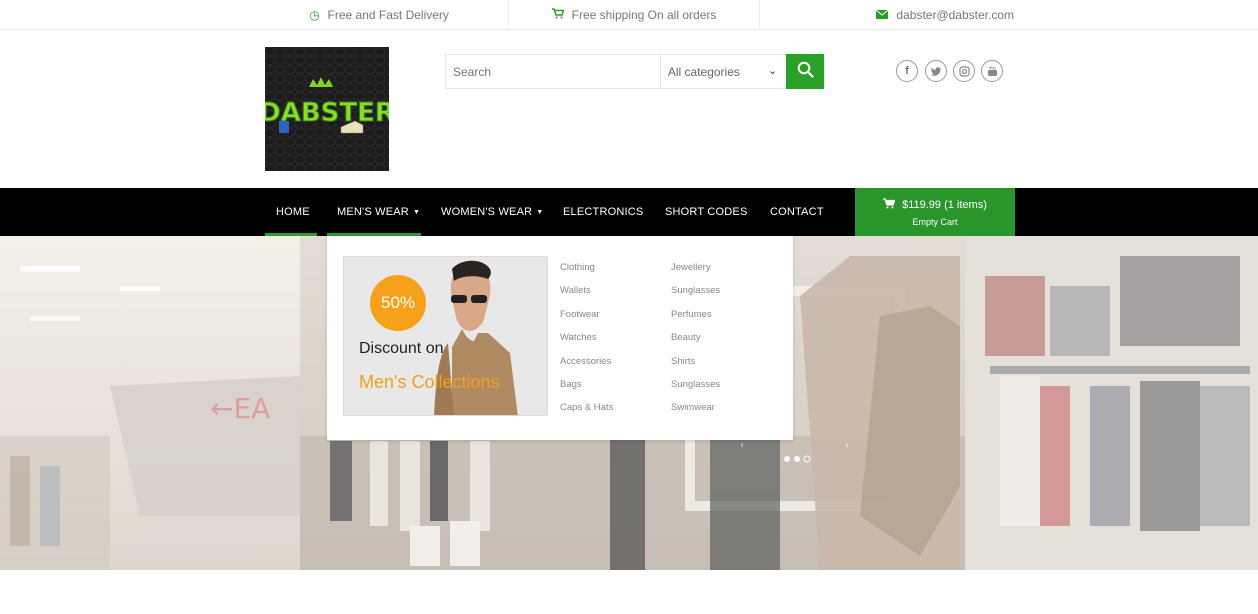 The width and height of the screenshot is (1258, 614). I want to click on menu-item-sunglasses: Sunglasses, so click(695, 290).